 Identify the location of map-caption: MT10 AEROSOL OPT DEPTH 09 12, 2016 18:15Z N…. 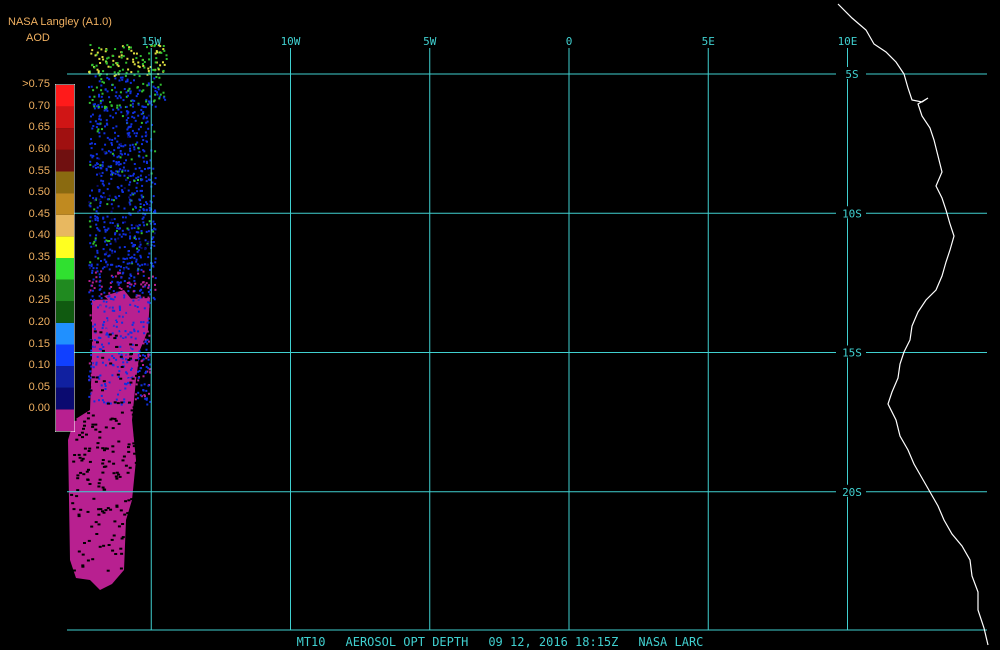
(500, 642).